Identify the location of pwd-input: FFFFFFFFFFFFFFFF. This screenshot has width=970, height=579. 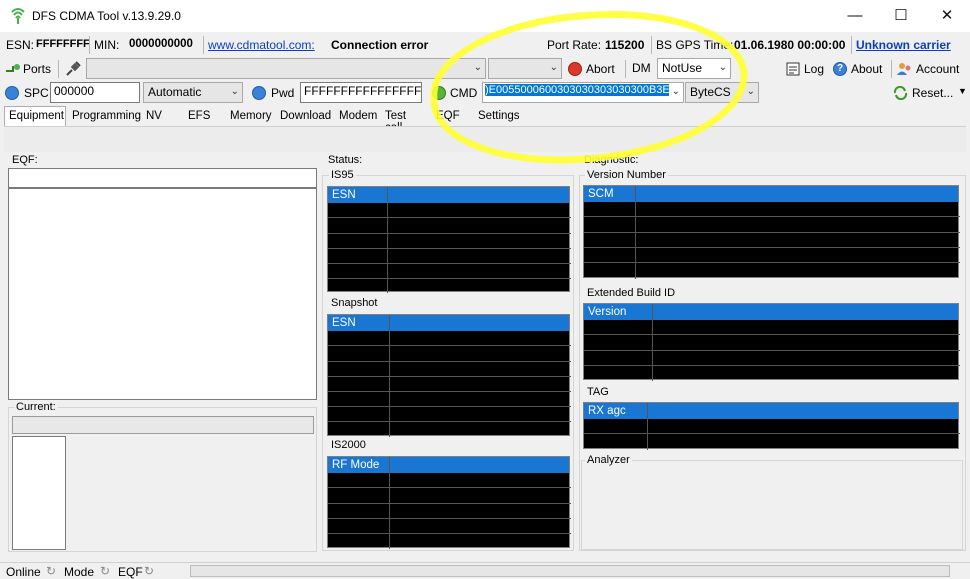
(361, 92).